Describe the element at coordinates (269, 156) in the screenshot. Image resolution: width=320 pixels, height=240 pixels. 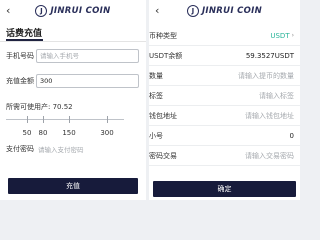
I see `trade-password-input: 请输入交易密码` at that location.